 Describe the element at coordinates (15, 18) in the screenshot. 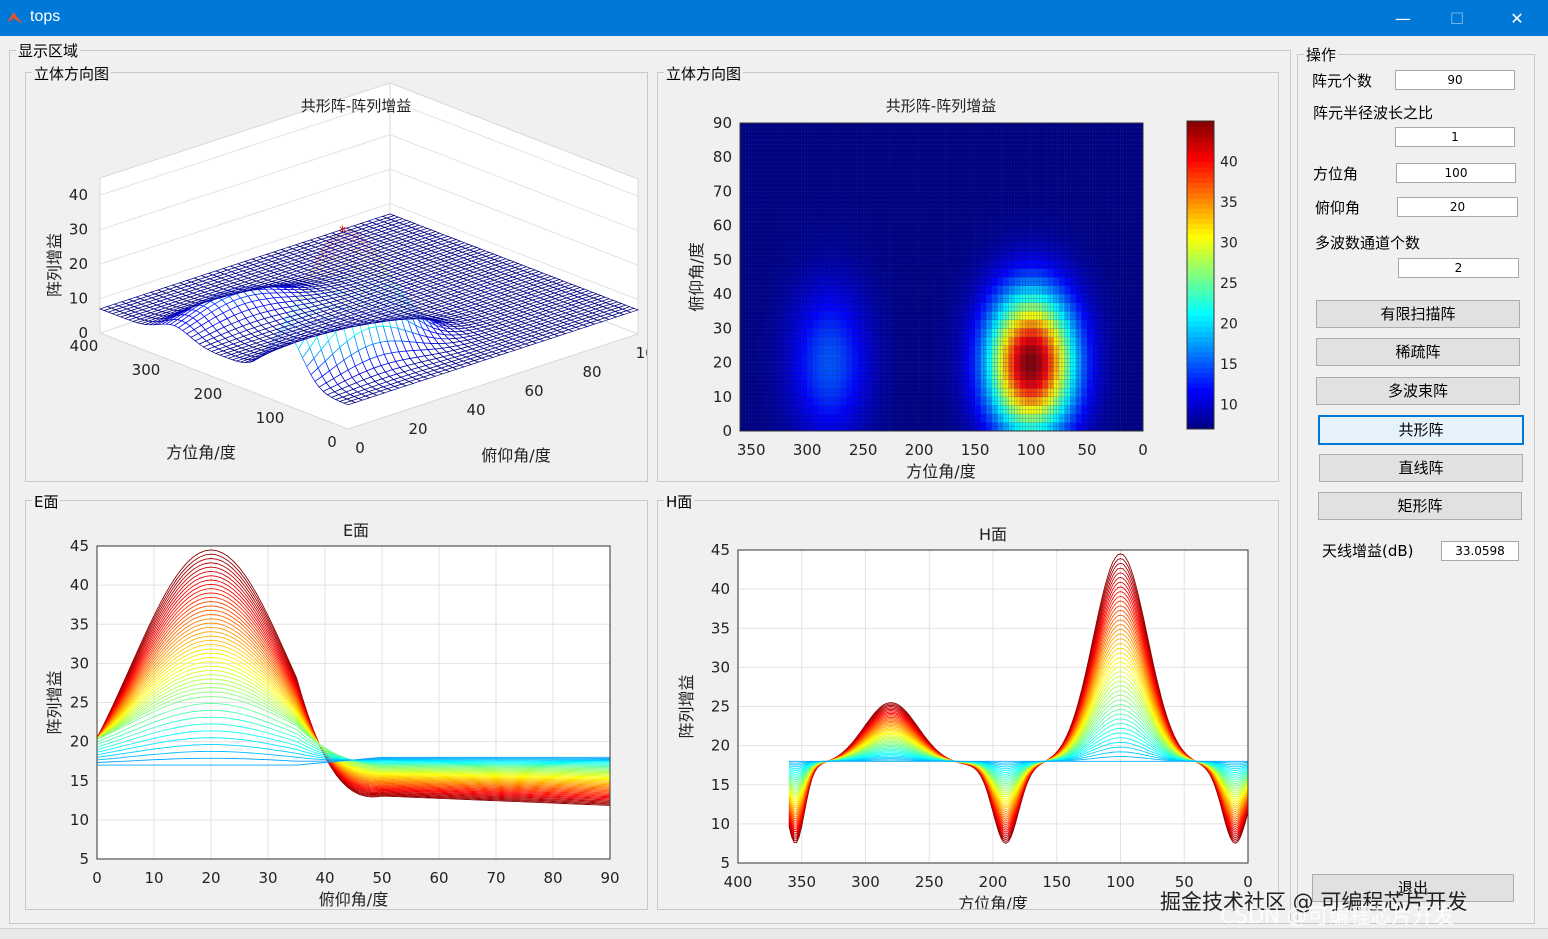

I see `matlab-icon` at that location.